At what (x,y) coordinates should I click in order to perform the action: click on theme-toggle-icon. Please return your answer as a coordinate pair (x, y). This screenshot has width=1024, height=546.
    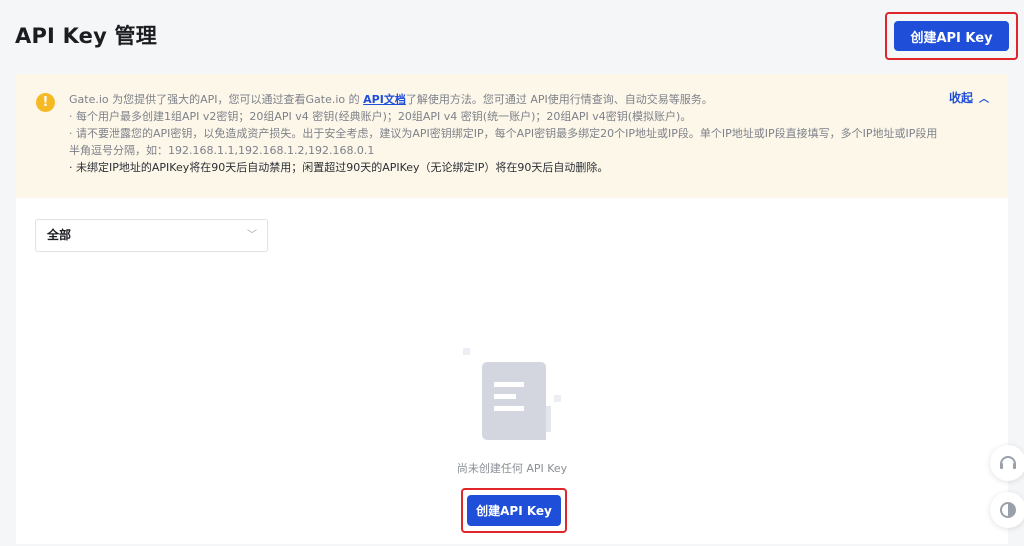
    Looking at the image, I should click on (1008, 510).